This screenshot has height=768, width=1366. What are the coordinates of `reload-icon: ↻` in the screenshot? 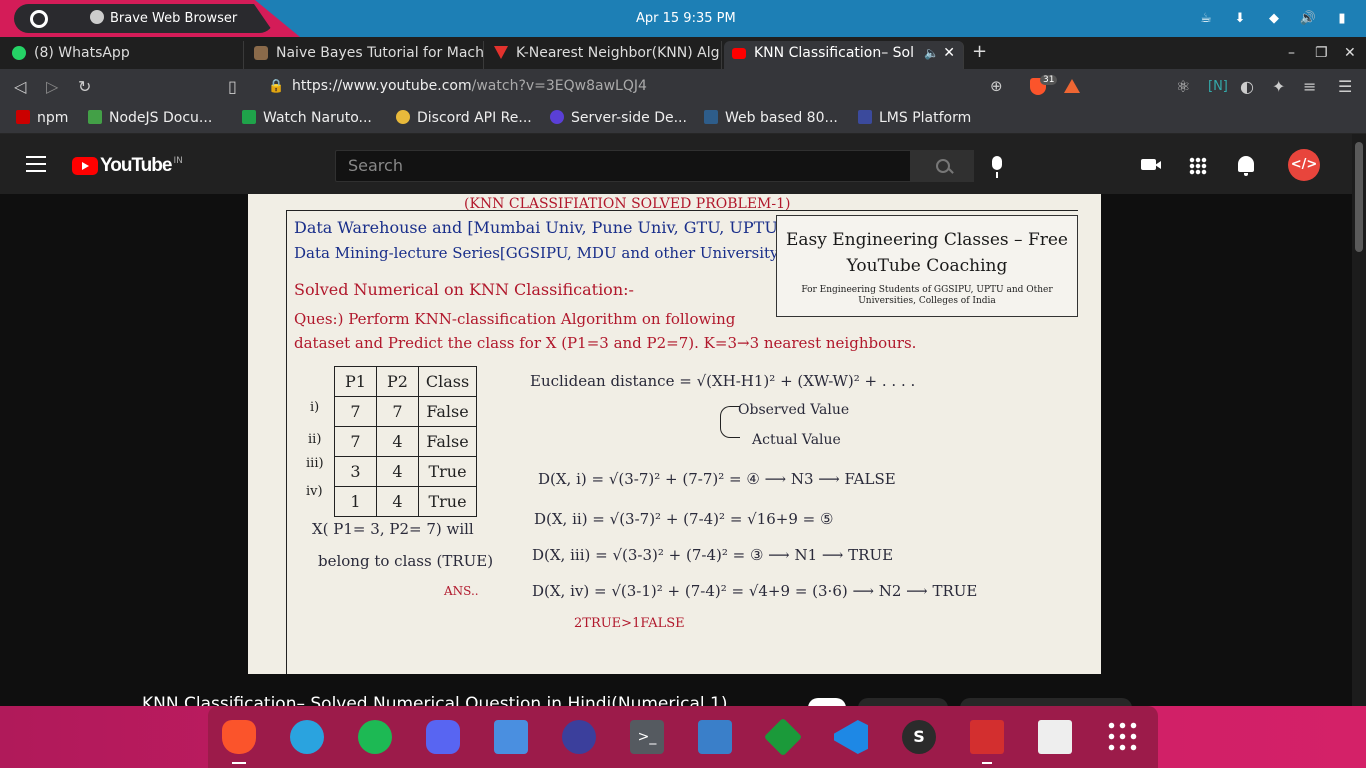 It's located at (84, 86).